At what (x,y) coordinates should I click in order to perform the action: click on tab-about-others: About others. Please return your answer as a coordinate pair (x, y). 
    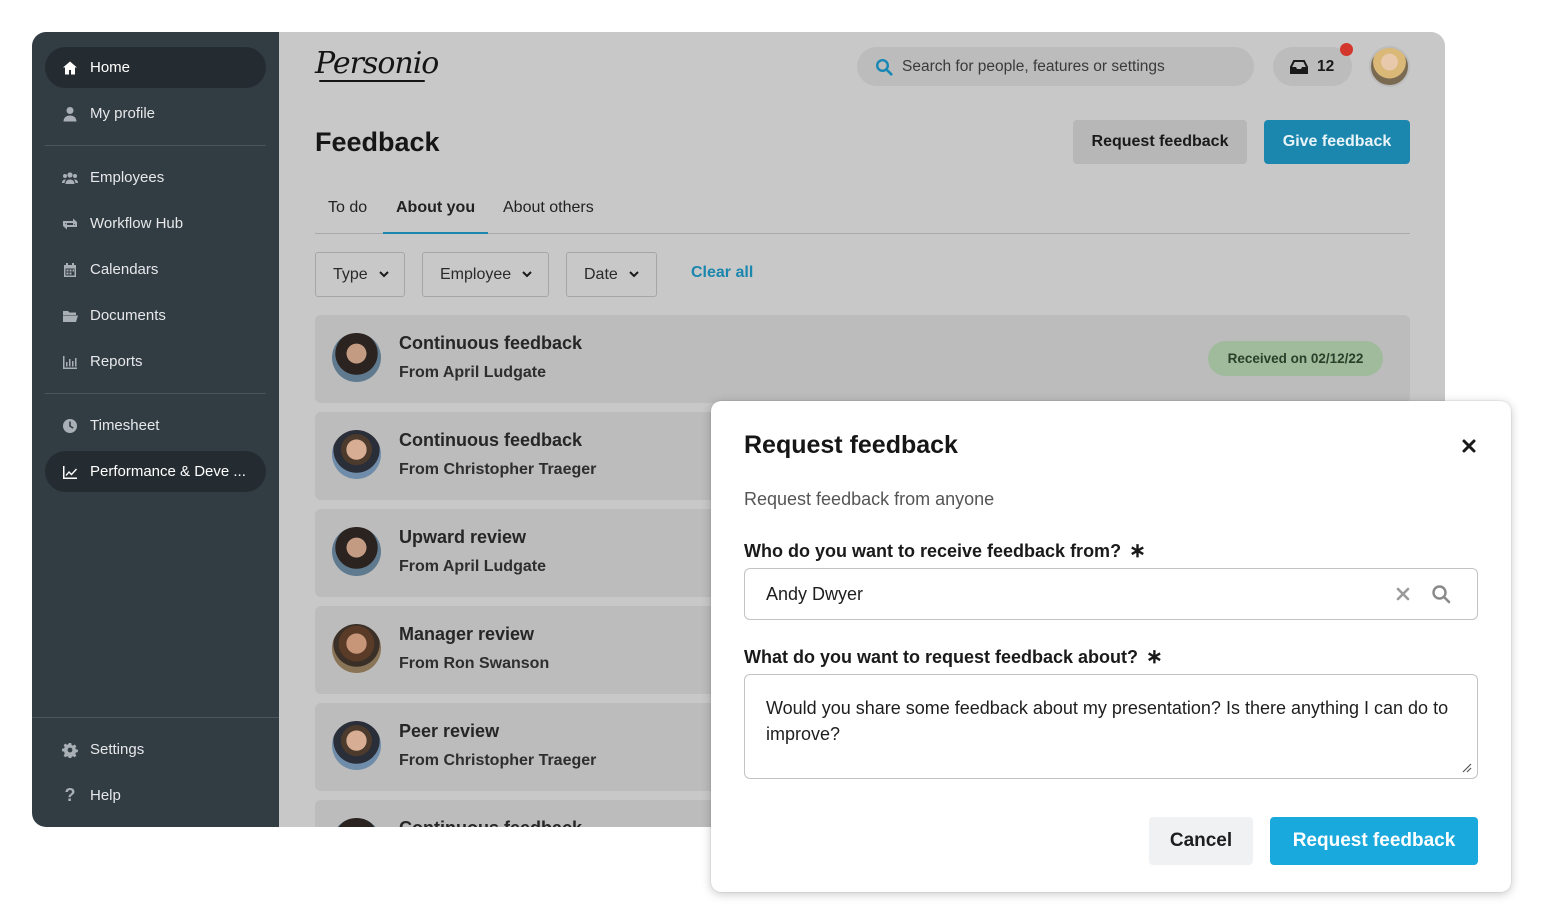
    Looking at the image, I should click on (548, 216).